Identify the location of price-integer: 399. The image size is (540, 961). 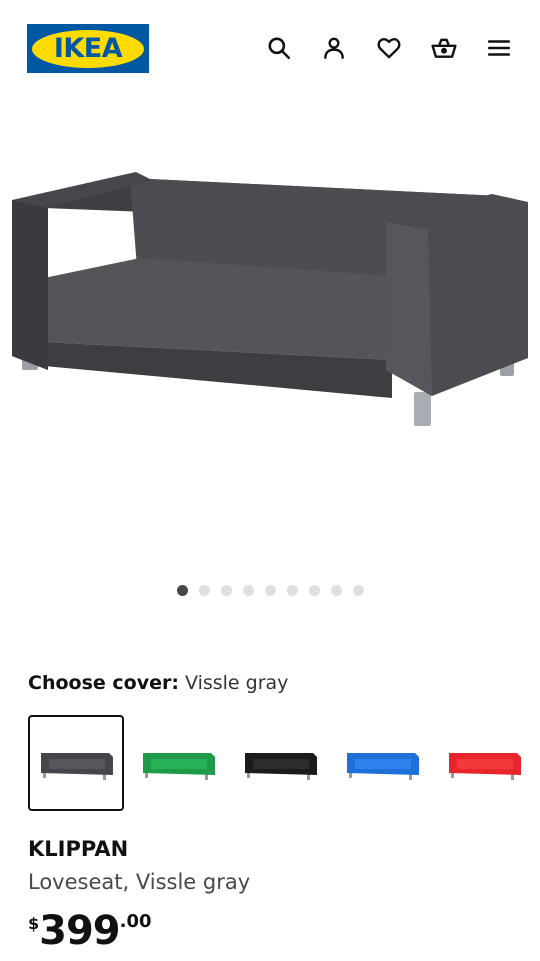
(79, 931).